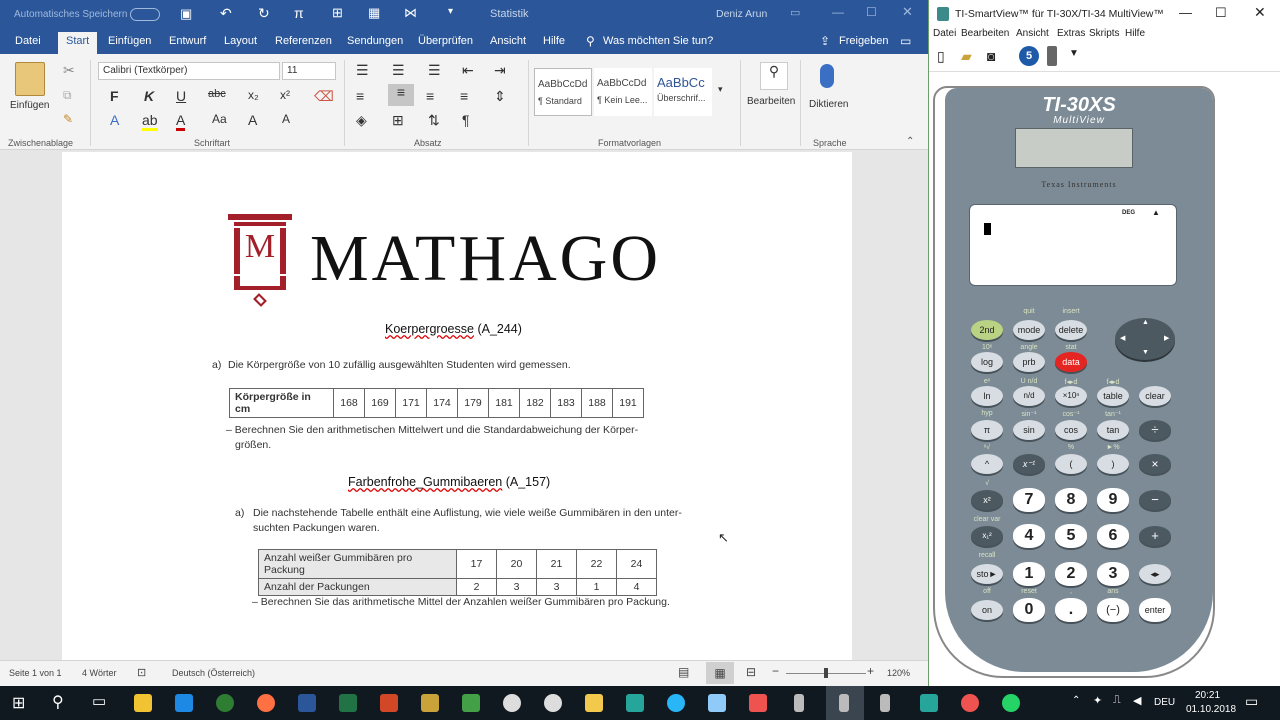  Describe the element at coordinates (410, 13) in the screenshot. I see `columns-icon: ⋈` at that location.